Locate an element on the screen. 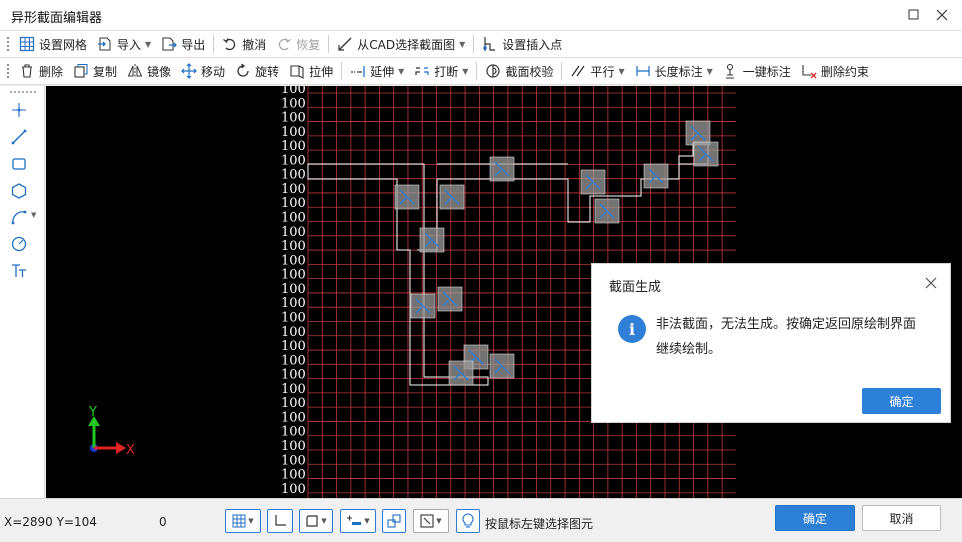  text-tool is located at coordinates (19, 271).